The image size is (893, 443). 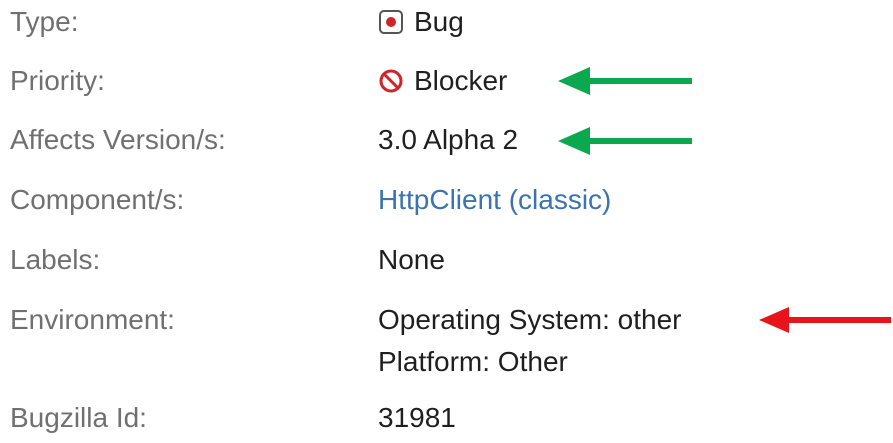 I want to click on affects-version-value: 3.0 Alpha 2, so click(x=448, y=139).